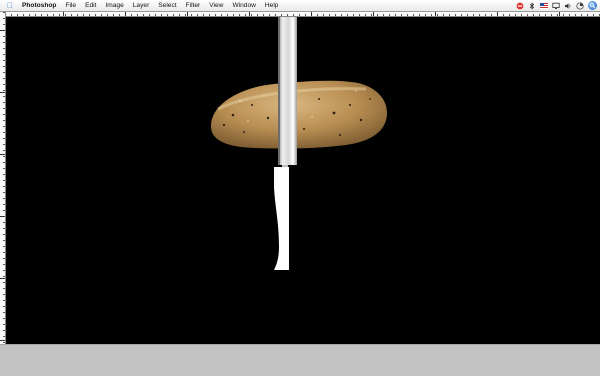 The image size is (600, 376). I want to click on pasteboard, so click(300, 360).